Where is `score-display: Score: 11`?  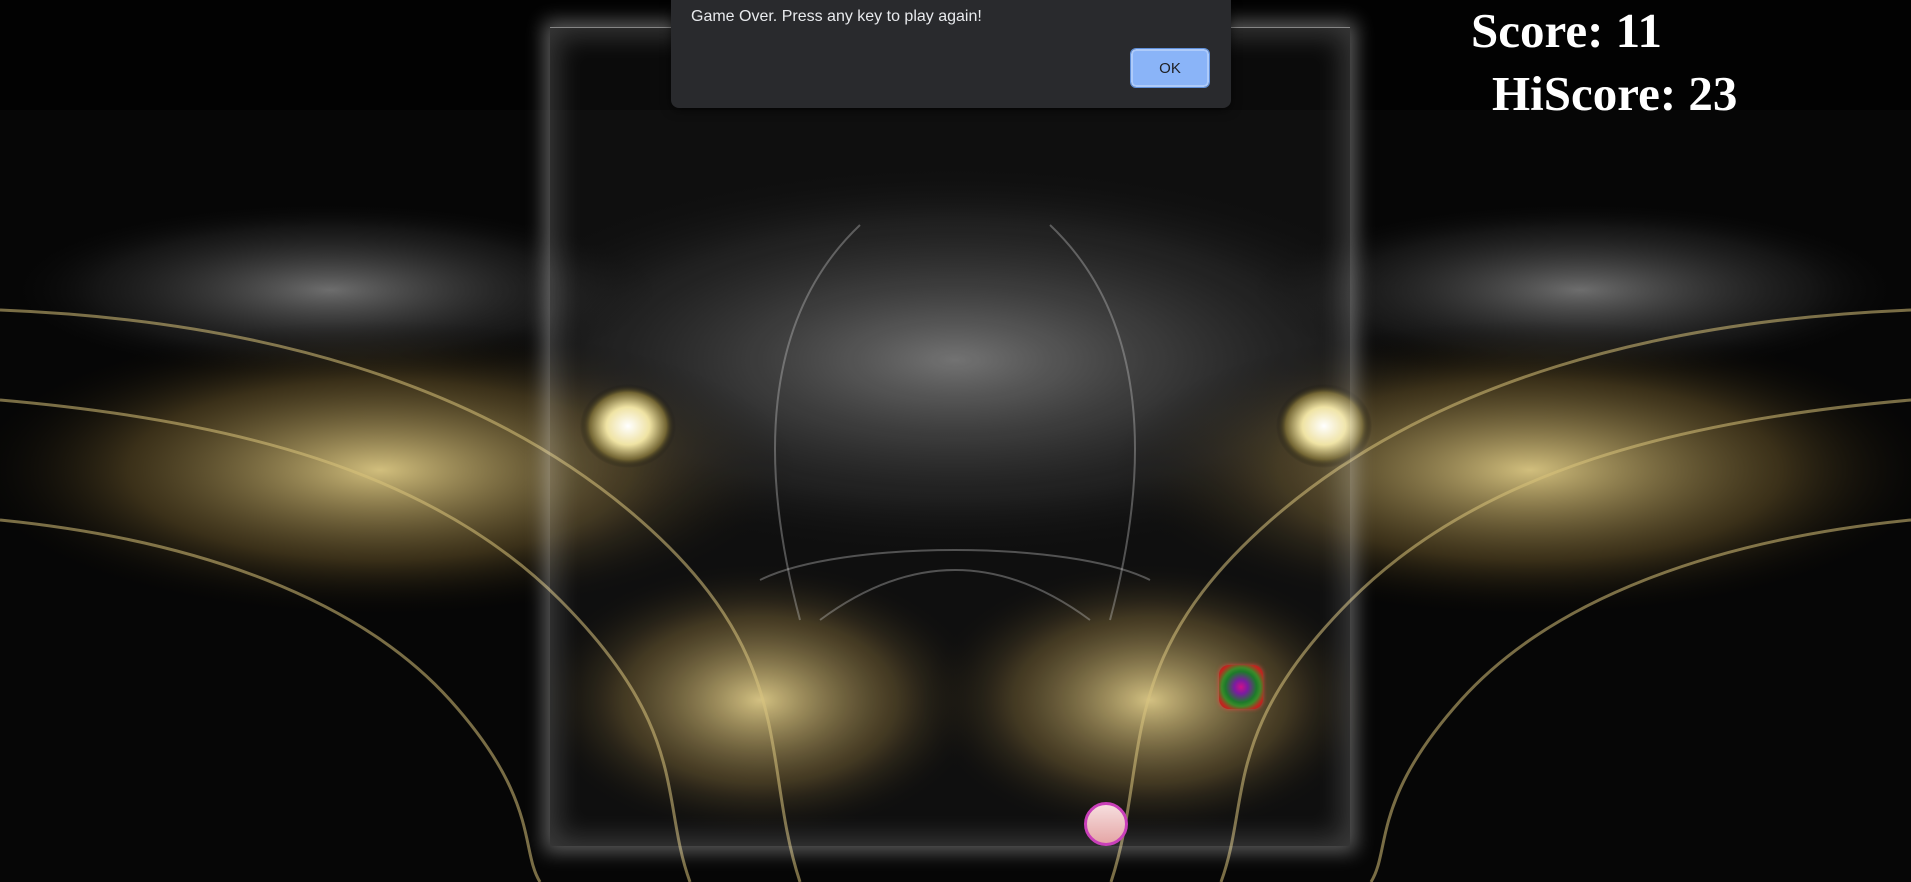
score-display: Score: 11 is located at coordinates (1566, 30).